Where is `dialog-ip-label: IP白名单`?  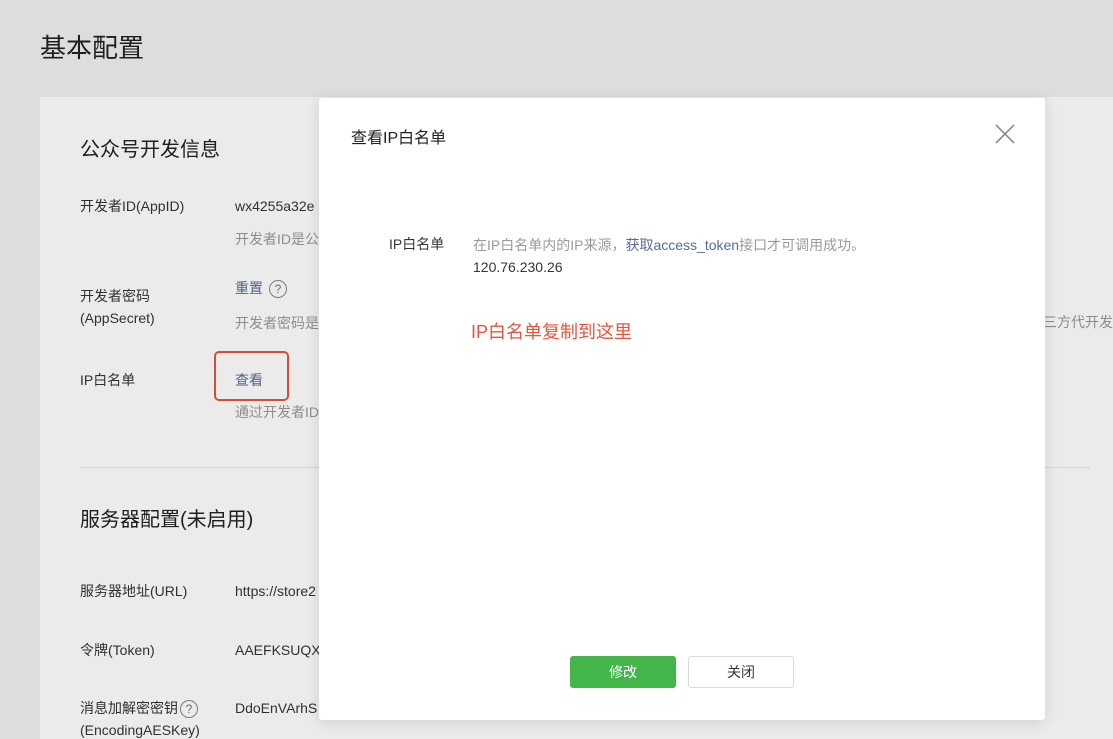
dialog-ip-label: IP白名单 is located at coordinates (417, 244).